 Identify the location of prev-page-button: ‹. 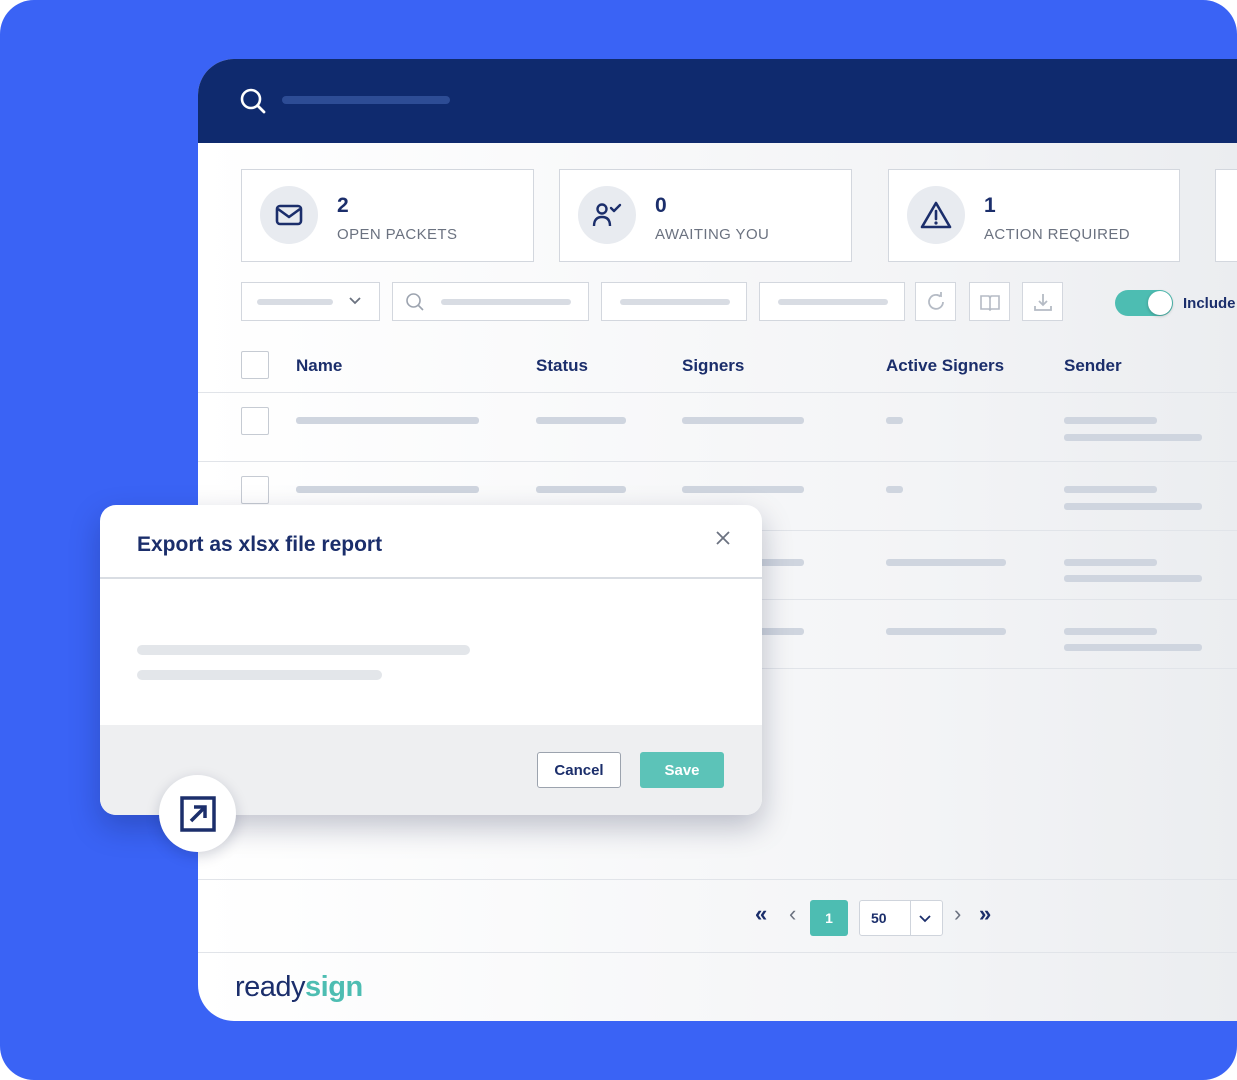
(792, 914).